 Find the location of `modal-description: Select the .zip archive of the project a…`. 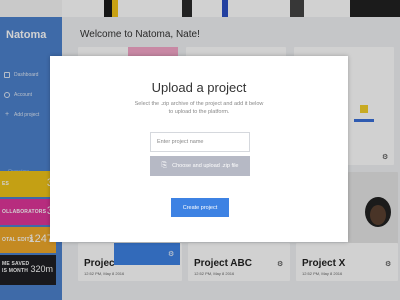

modal-description: Select the .zip archive of the project a… is located at coordinates (199, 108).